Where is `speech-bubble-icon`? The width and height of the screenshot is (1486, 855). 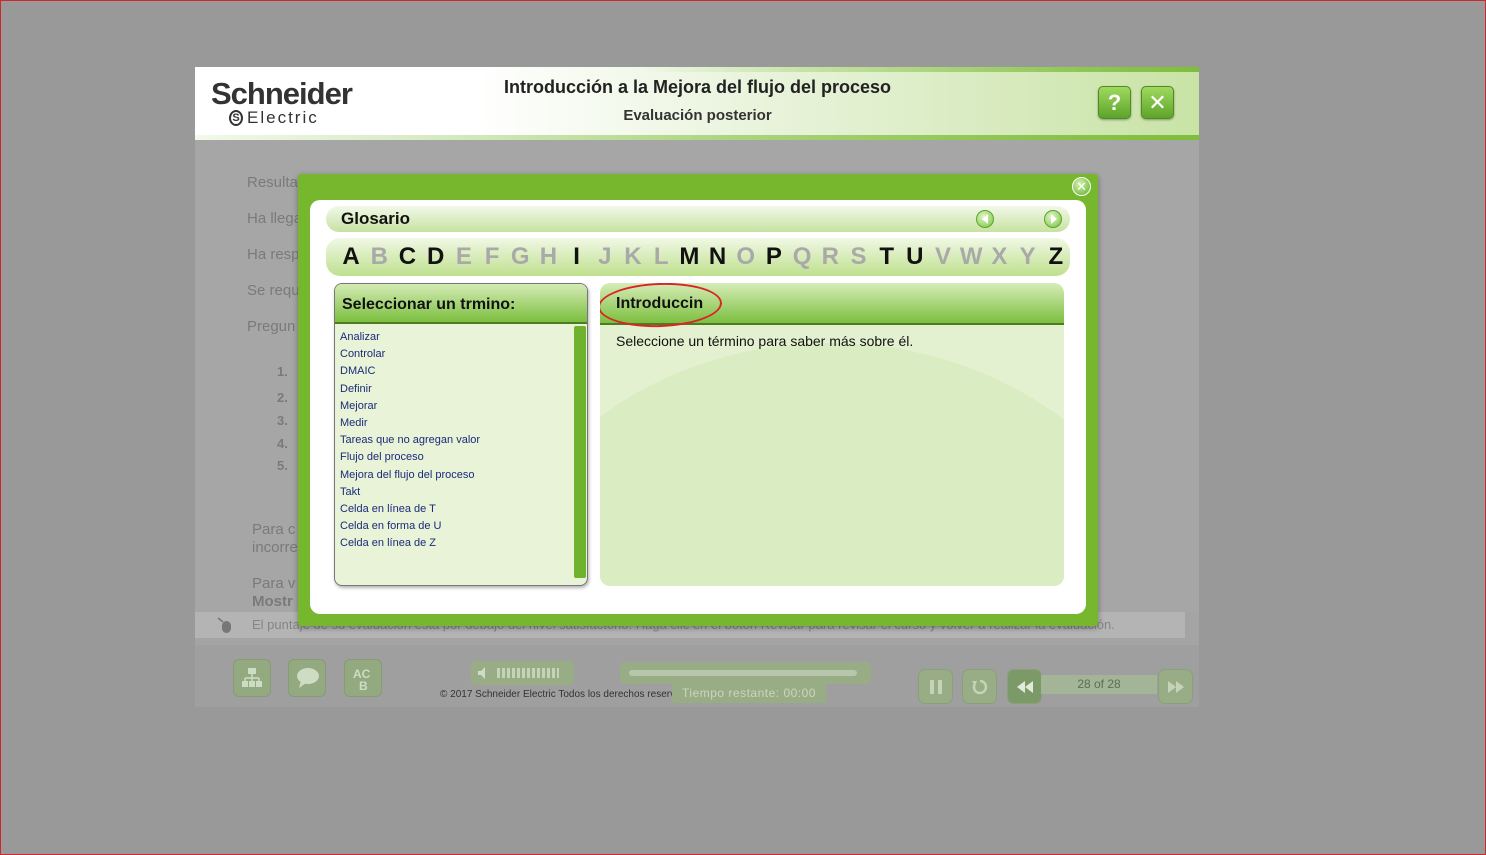 speech-bubble-icon is located at coordinates (308, 678).